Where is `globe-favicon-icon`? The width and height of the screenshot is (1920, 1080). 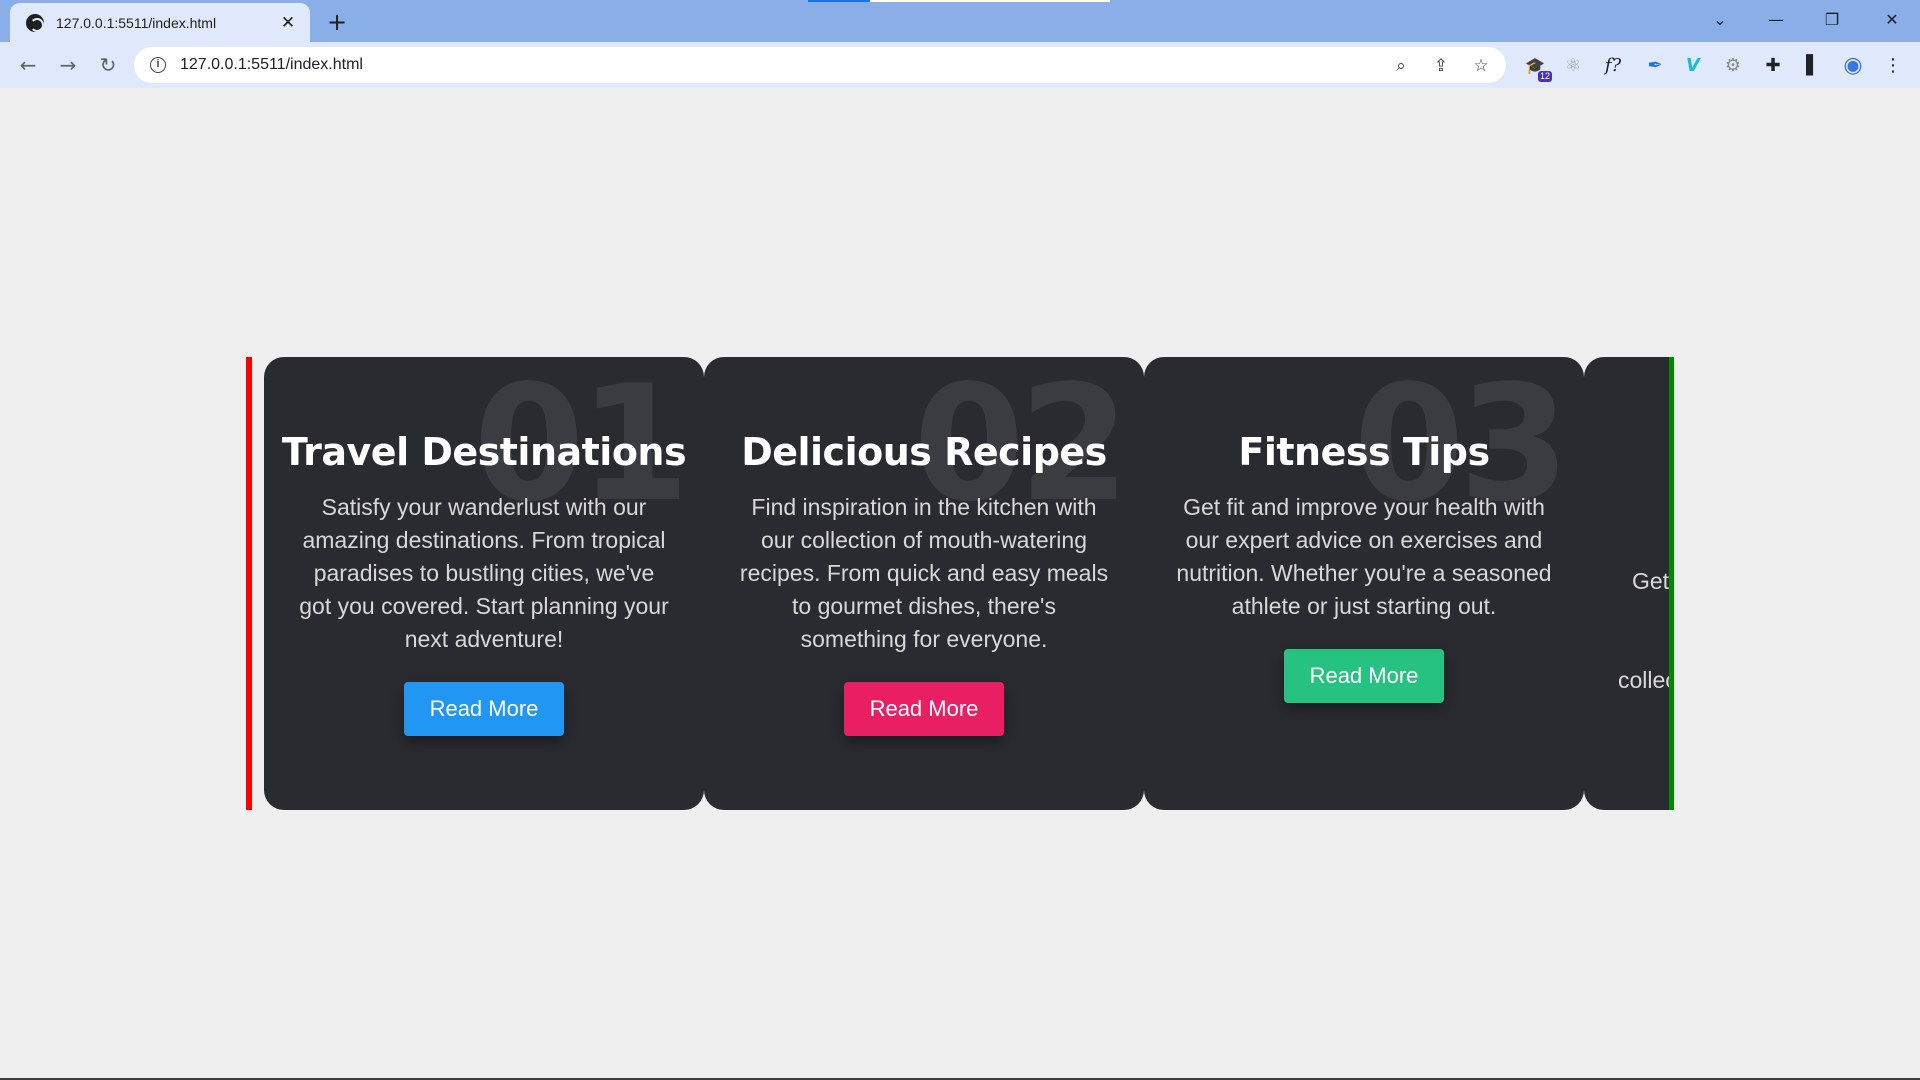 globe-favicon-icon is located at coordinates (35, 22).